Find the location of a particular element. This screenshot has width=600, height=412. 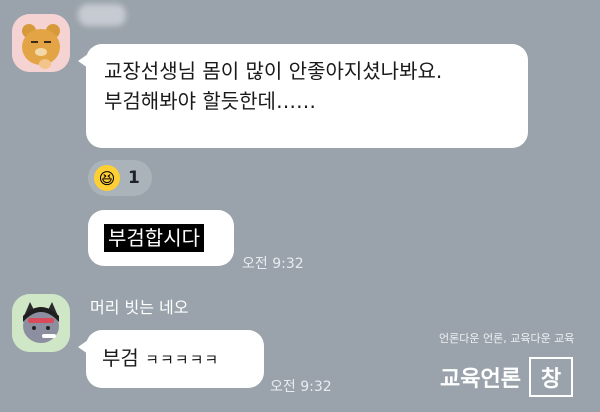

laughing-emoji-icon: 😆 is located at coordinates (107, 178).